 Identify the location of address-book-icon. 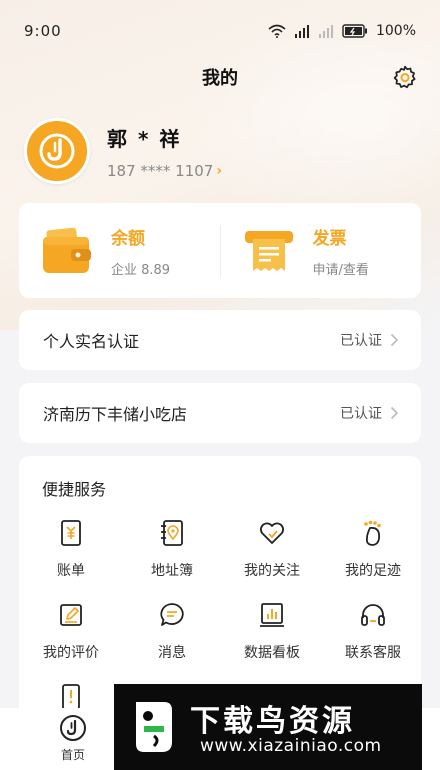
(172, 533).